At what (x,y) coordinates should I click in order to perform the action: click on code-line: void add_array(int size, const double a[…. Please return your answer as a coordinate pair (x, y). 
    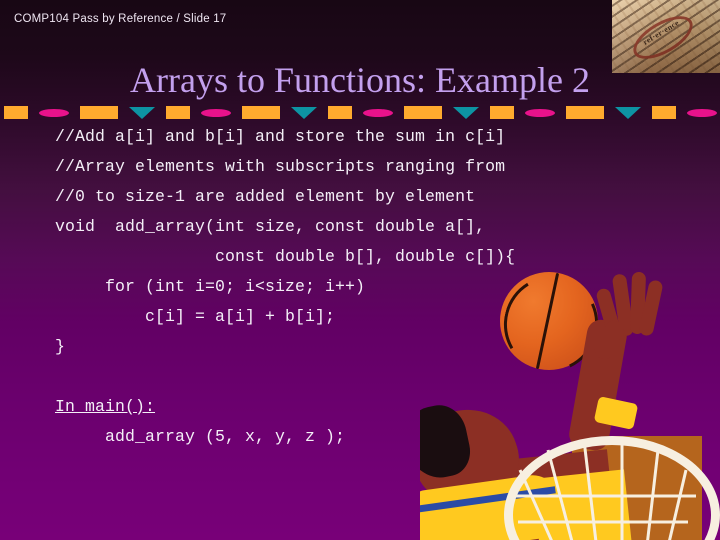
    Looking at the image, I should click on (270, 226).